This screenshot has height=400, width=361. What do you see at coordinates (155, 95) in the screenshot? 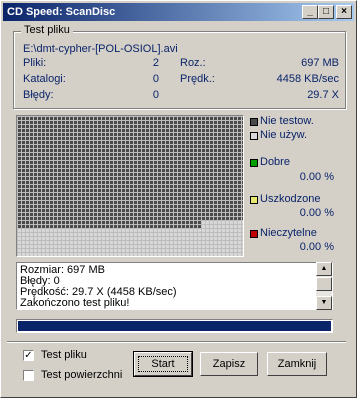
I see `errors-value: 0` at bounding box center [155, 95].